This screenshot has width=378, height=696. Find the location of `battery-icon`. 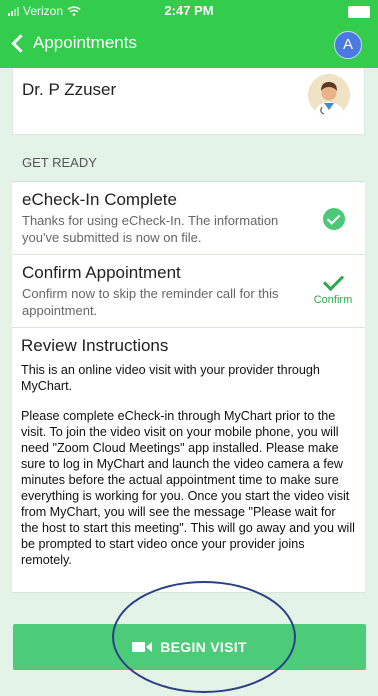

battery-icon is located at coordinates (359, 12).